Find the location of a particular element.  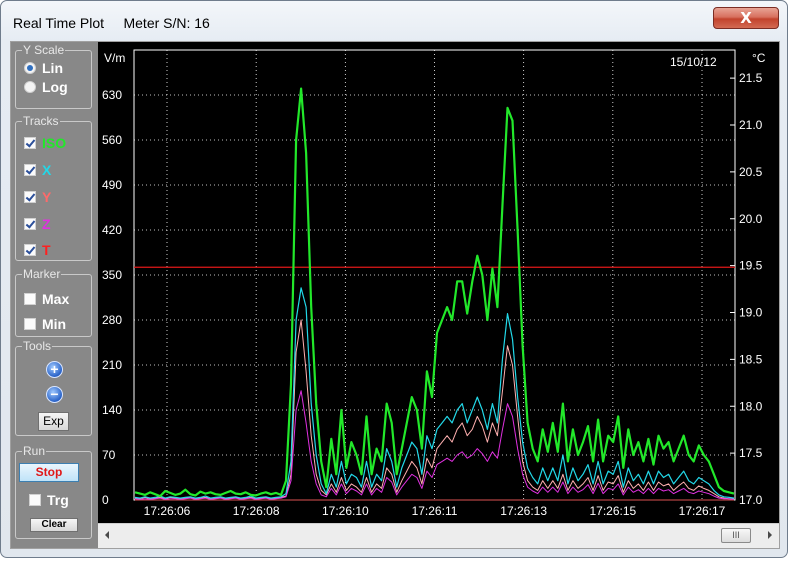

x-tick-label: 17:26:08 is located at coordinates (256, 511).